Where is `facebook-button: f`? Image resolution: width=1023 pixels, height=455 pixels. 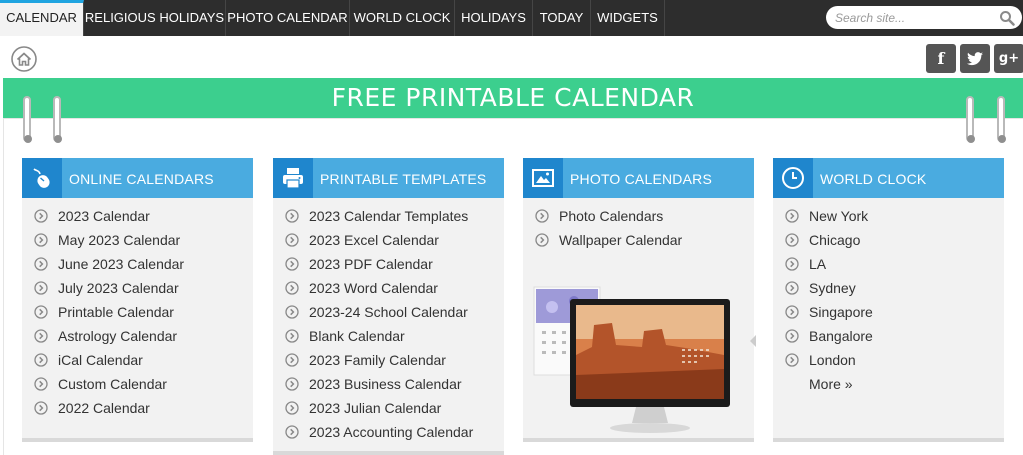
facebook-button: f is located at coordinates (941, 58).